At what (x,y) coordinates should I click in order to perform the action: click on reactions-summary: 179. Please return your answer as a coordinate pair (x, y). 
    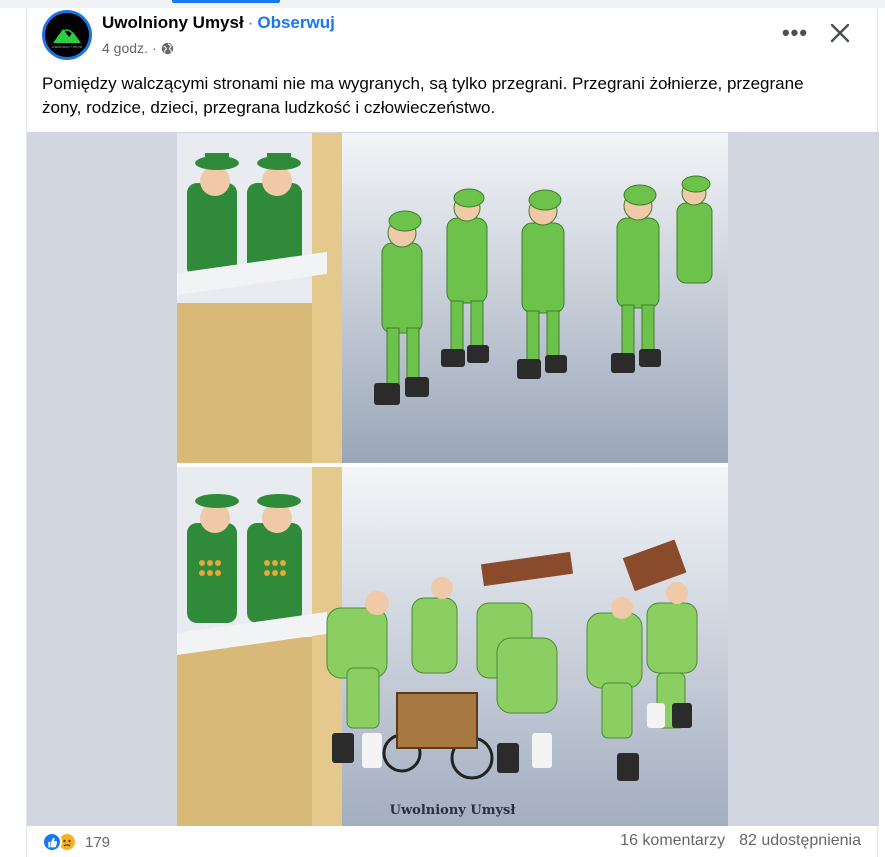
    Looking at the image, I should click on (76, 842).